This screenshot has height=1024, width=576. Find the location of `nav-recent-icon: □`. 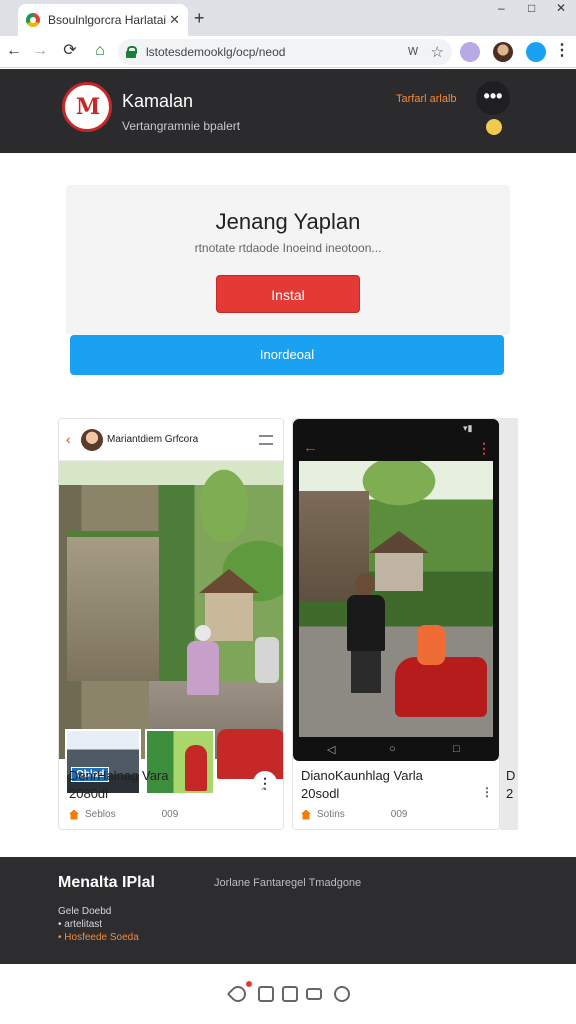

nav-recent-icon: □ is located at coordinates (456, 749).